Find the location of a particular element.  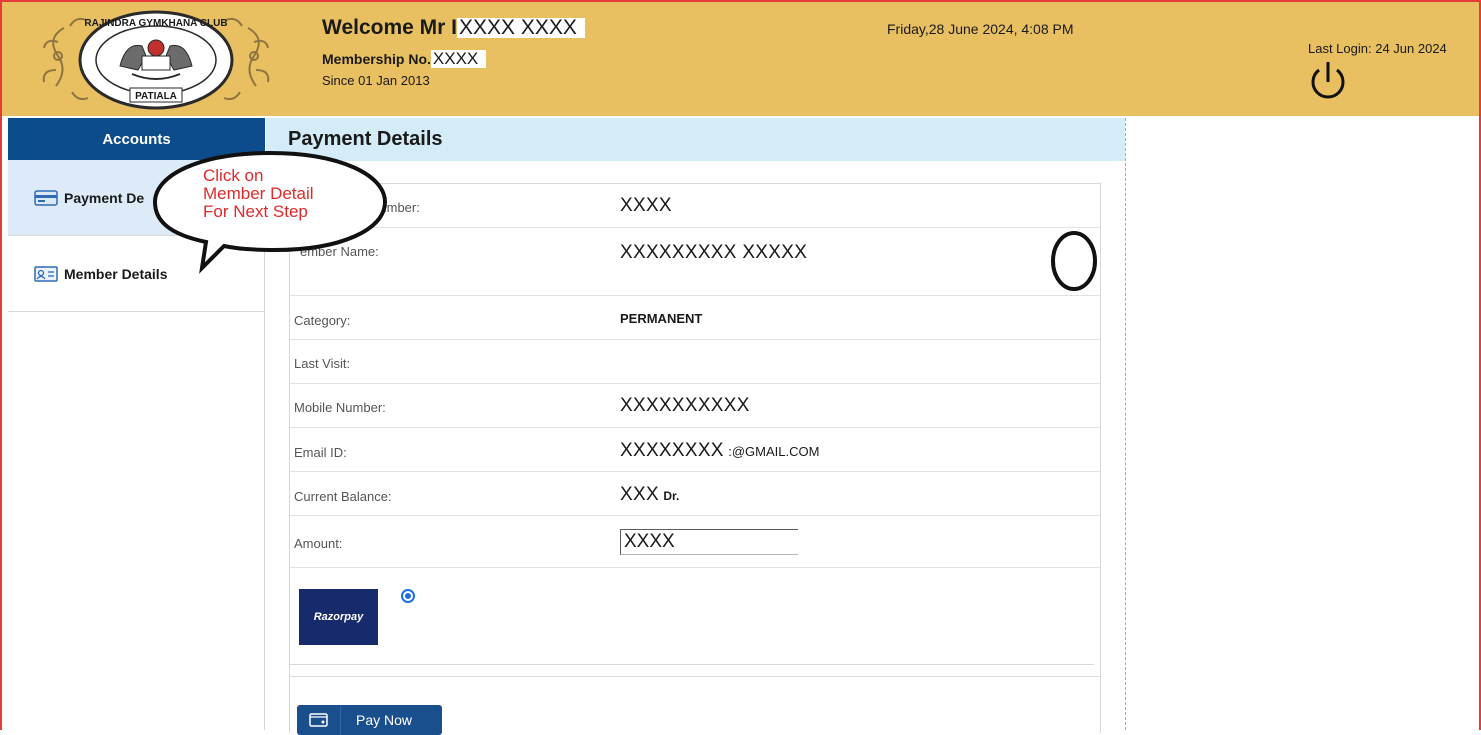

id-card-icon is located at coordinates (46, 274).